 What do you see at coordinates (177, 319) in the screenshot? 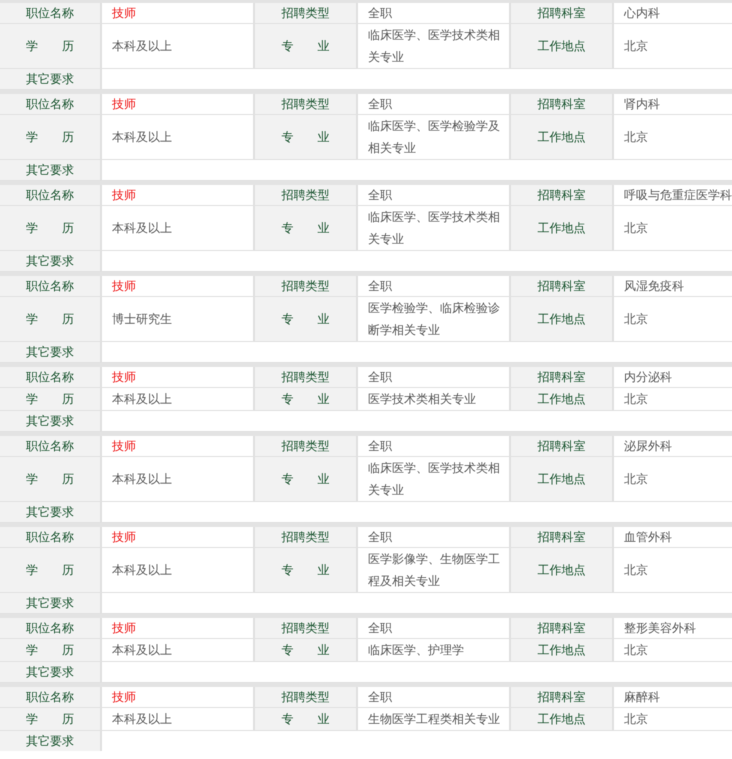
I see `table-cell: 博士研究生` at bounding box center [177, 319].